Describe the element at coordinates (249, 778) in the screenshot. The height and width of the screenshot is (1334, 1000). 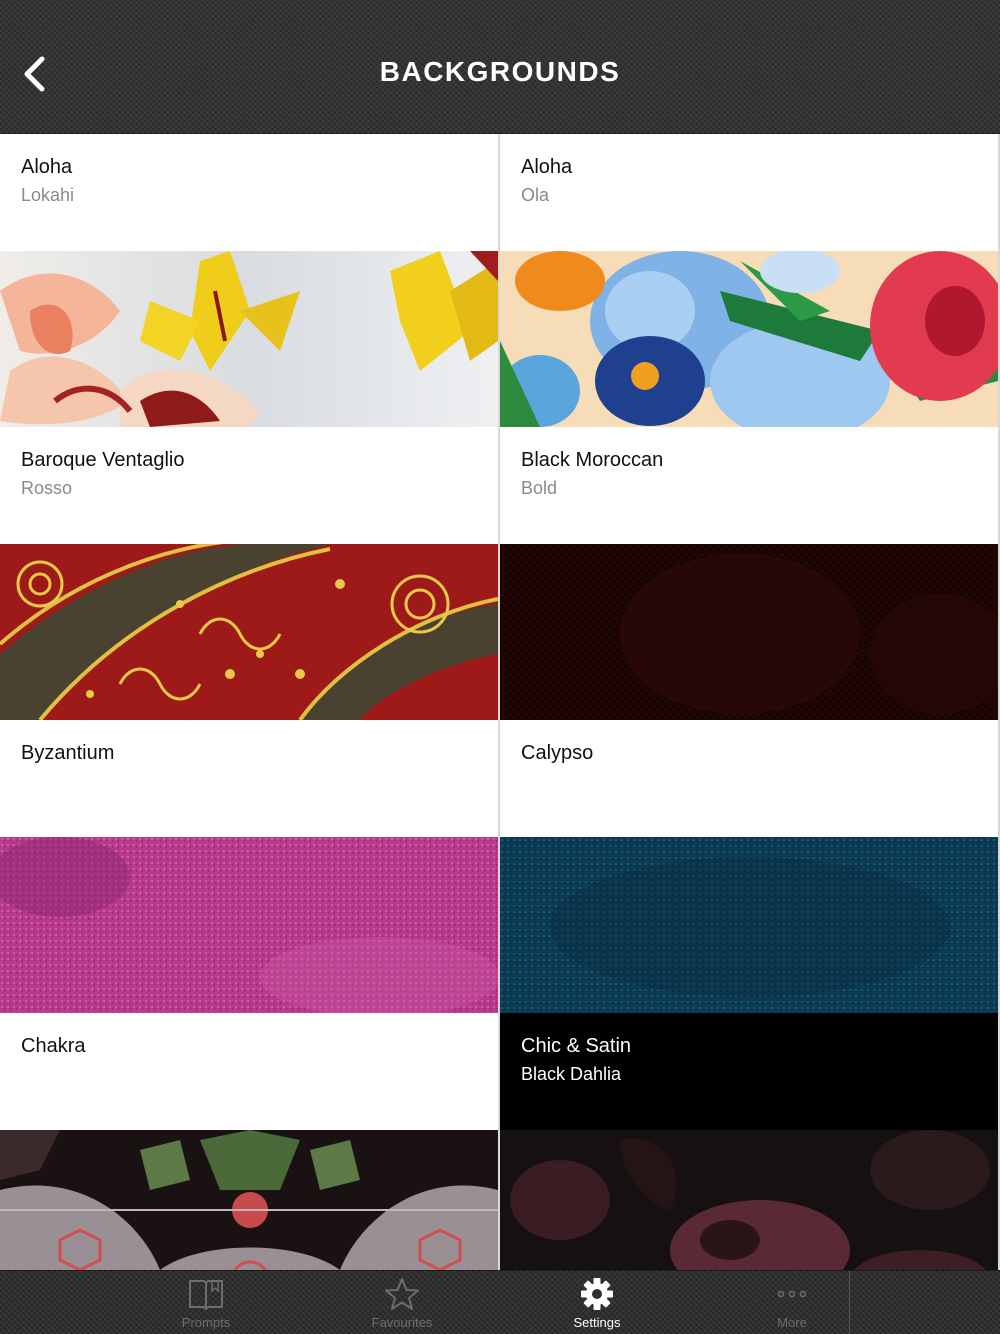
I see `option-label-area: Byzantium` at that location.